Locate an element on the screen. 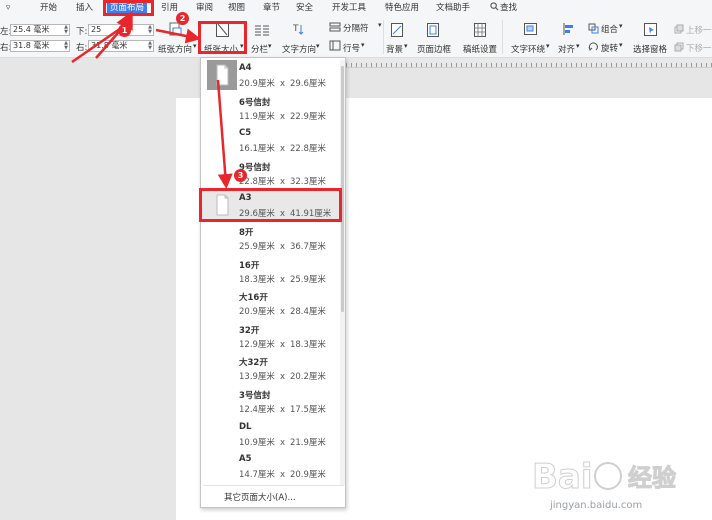 Image resolution: width=712 pixels, height=520 pixels. baidu-logo-icon: Bai 经验 jingyan.baidu.com is located at coordinates (604, 484).